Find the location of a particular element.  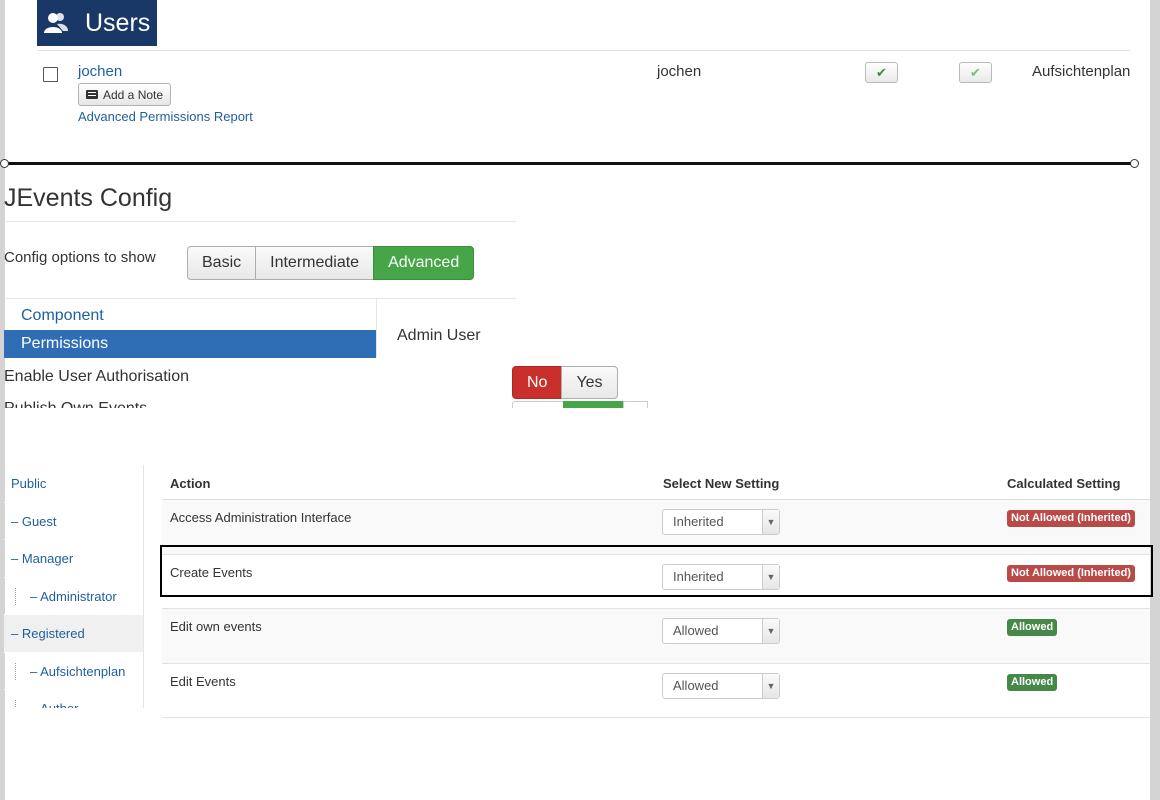

add-note-button: Add a Note is located at coordinates (125, 94).